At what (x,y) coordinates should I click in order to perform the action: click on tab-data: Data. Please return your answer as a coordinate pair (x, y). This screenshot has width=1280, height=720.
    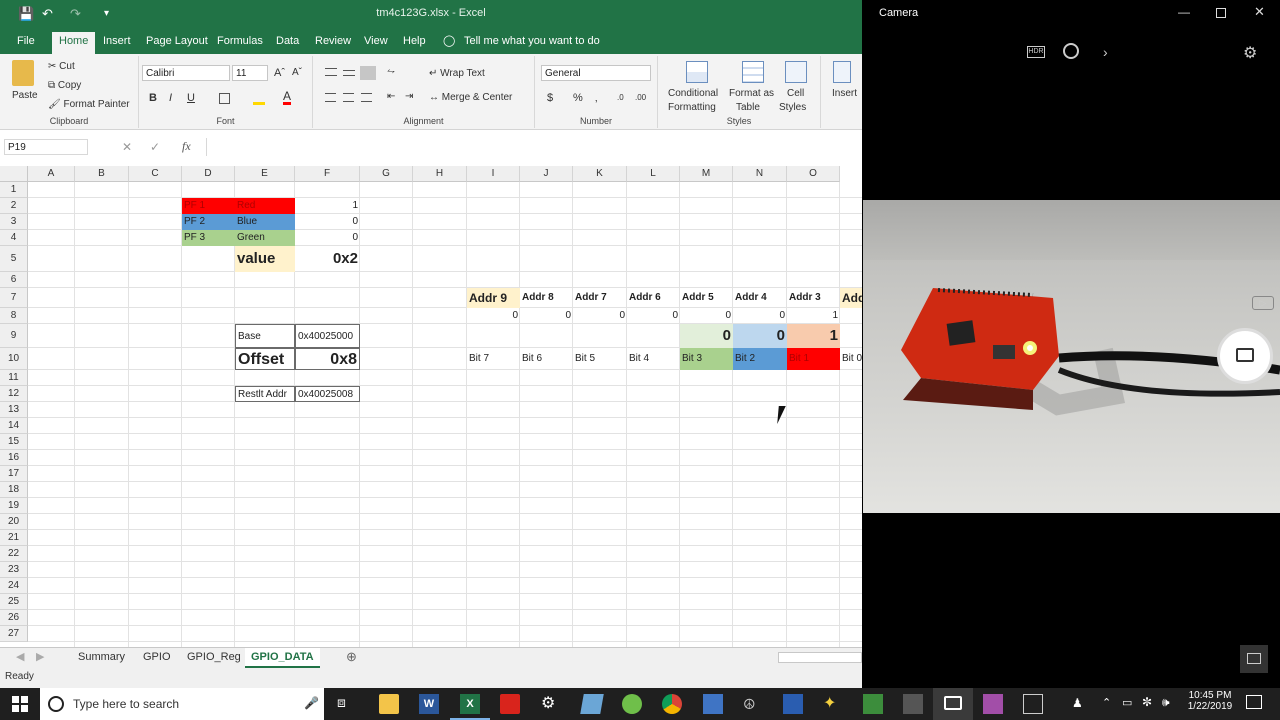
    Looking at the image, I should click on (287, 43).